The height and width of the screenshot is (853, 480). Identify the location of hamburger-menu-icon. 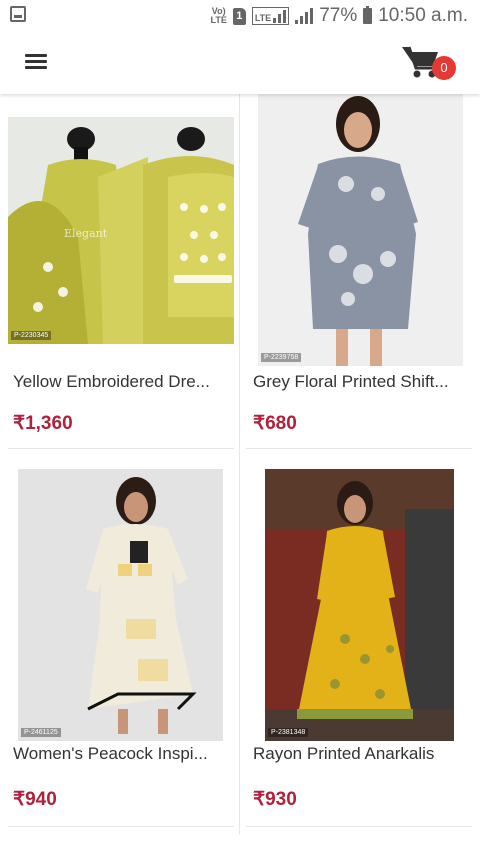
(36, 62).